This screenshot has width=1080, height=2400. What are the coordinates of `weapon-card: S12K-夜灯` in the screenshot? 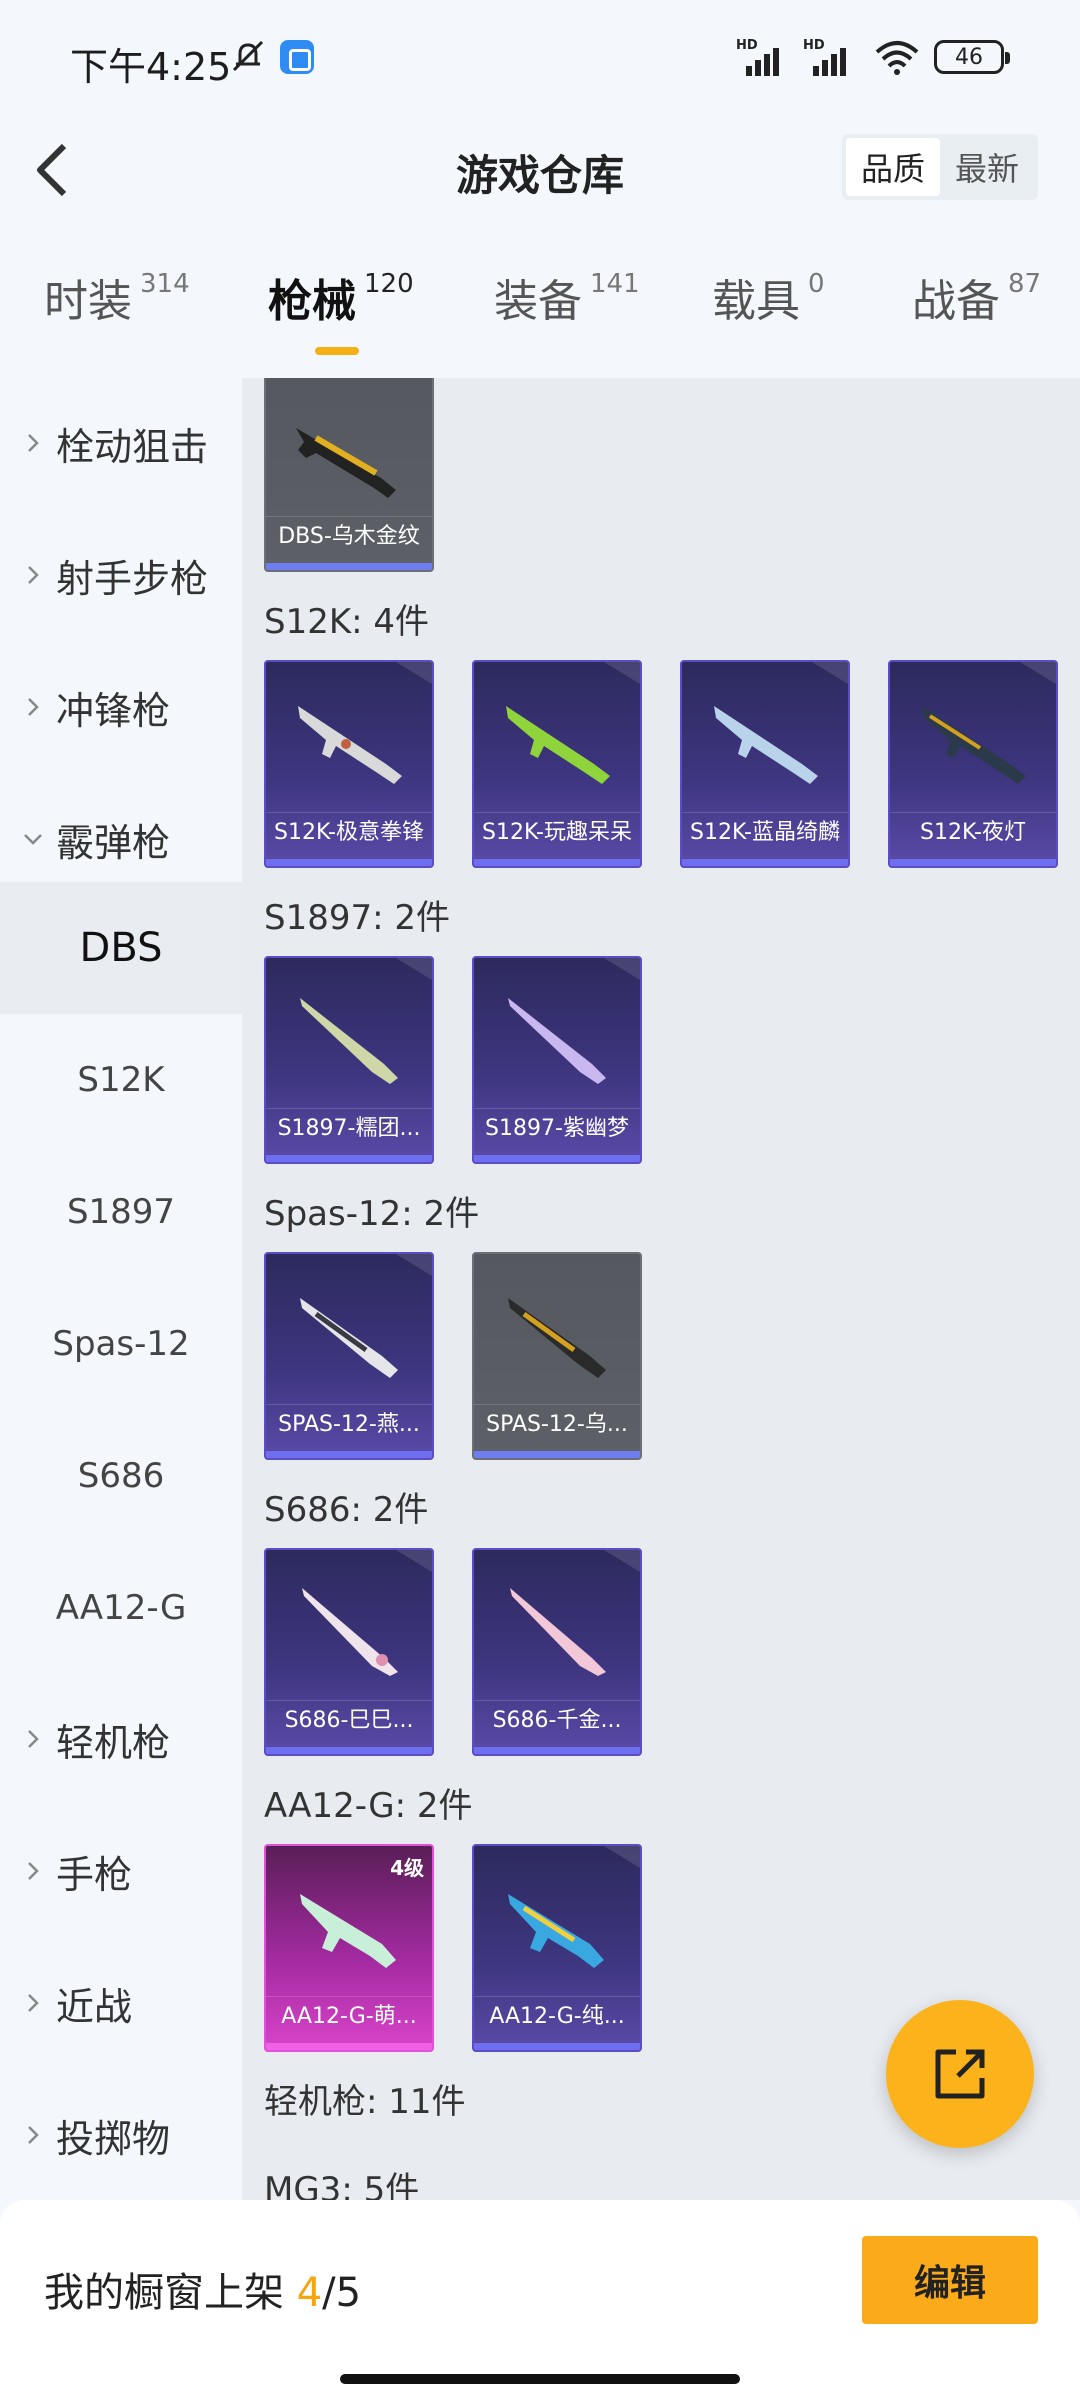 It's located at (973, 764).